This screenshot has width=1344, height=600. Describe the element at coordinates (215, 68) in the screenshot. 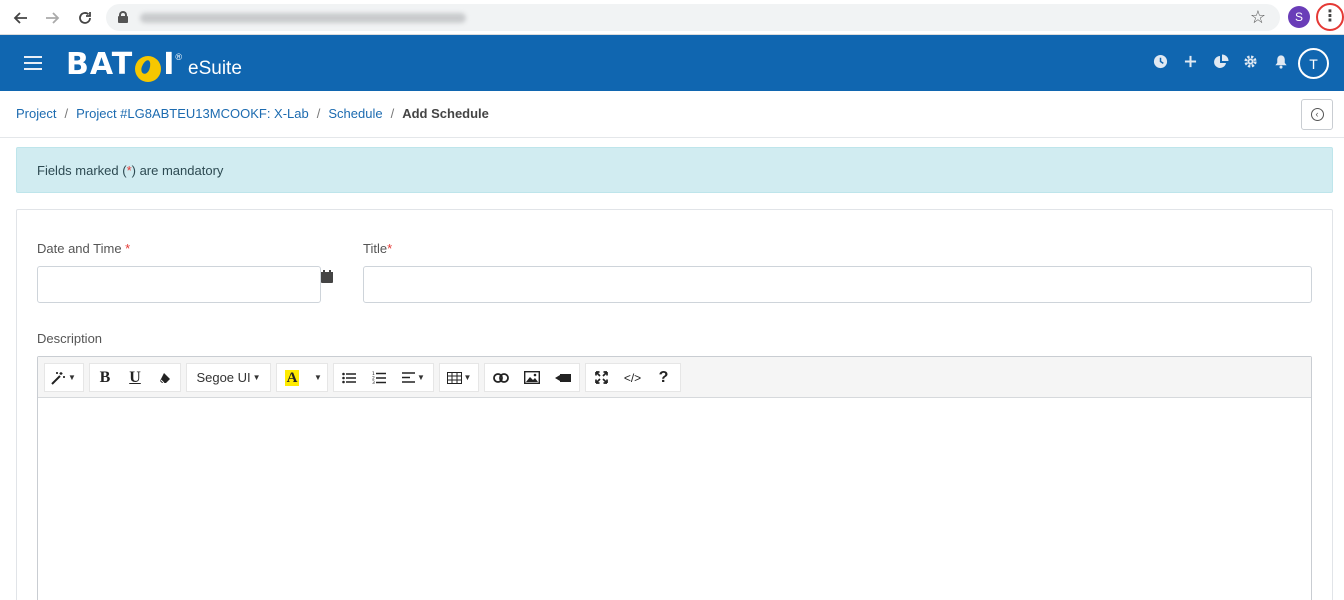

I see `brand-suffix: eSuite` at that location.